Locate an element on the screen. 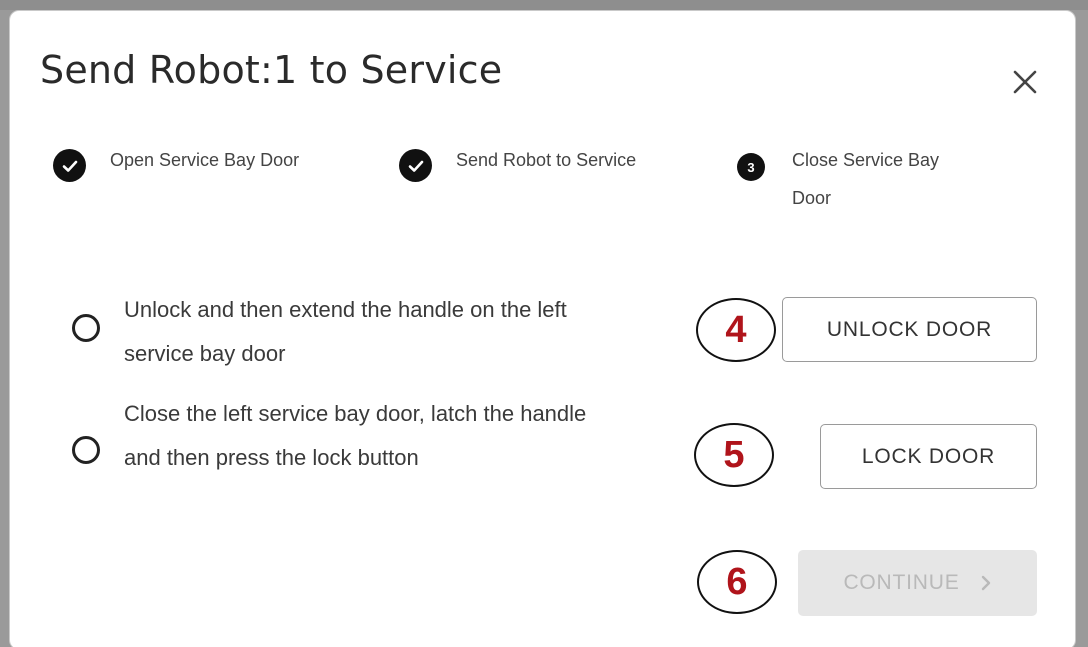 Image resolution: width=1088 pixels, height=647 pixels. step-label: Open Service Bay Door is located at coordinates (205, 160).